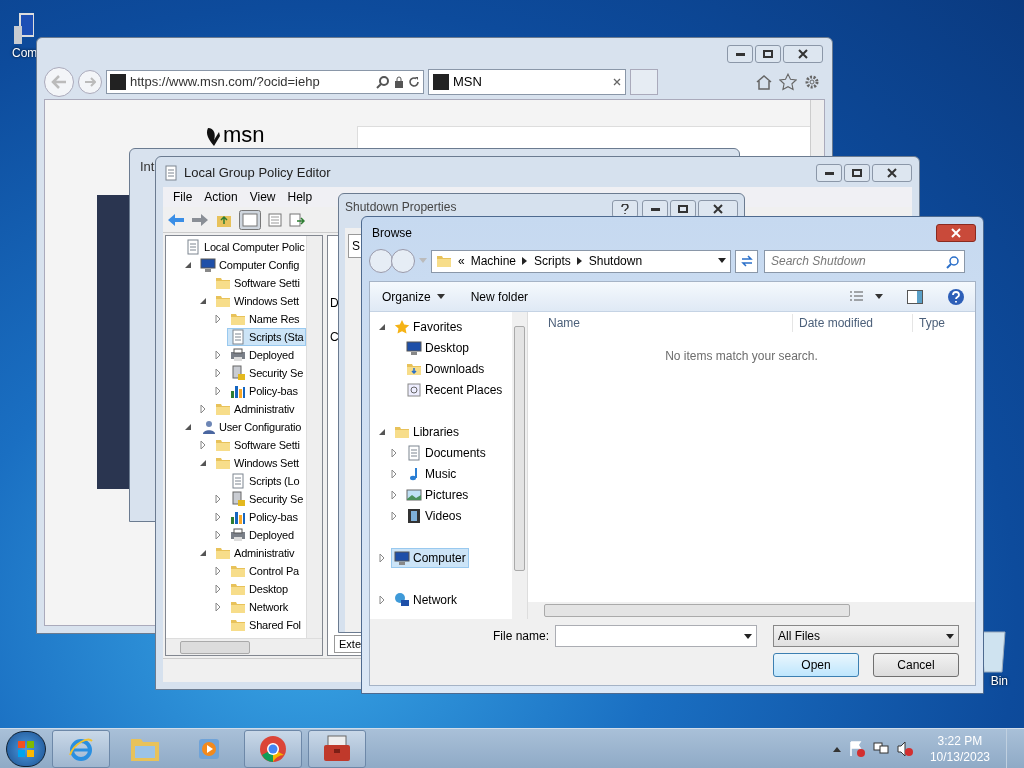  I want to click on folder-icon, so click(238, 589).